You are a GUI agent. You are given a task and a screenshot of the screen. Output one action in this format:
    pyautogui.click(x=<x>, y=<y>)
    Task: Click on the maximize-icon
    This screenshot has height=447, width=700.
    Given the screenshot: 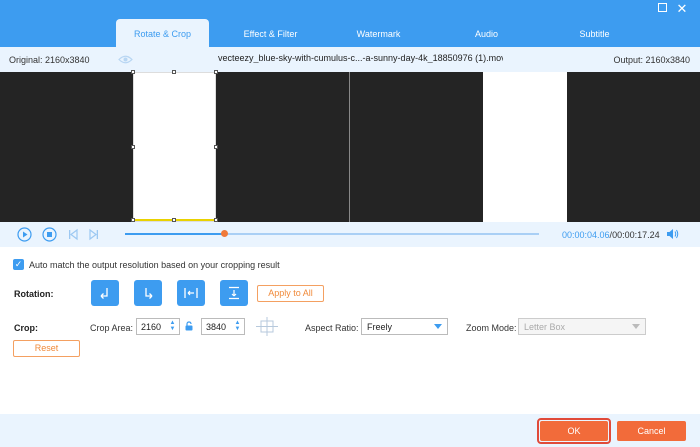 What is the action you would take?
    pyautogui.click(x=662, y=9)
    